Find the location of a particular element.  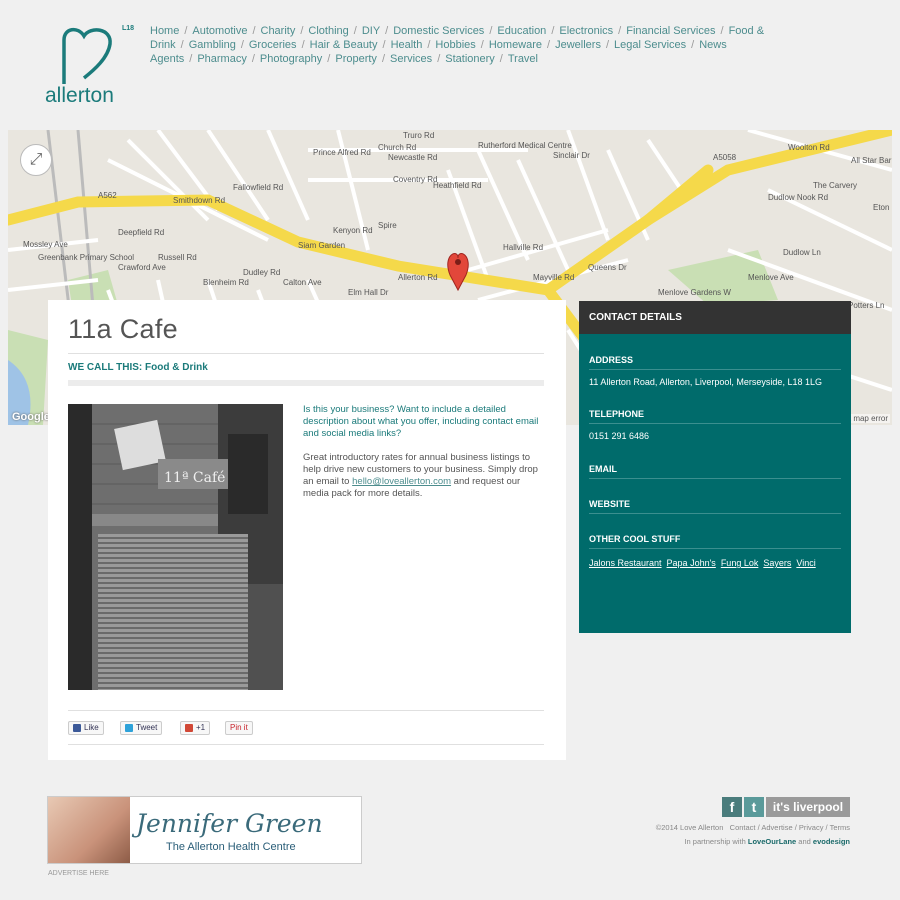

google-attribution: Google is located at coordinates (31, 417).